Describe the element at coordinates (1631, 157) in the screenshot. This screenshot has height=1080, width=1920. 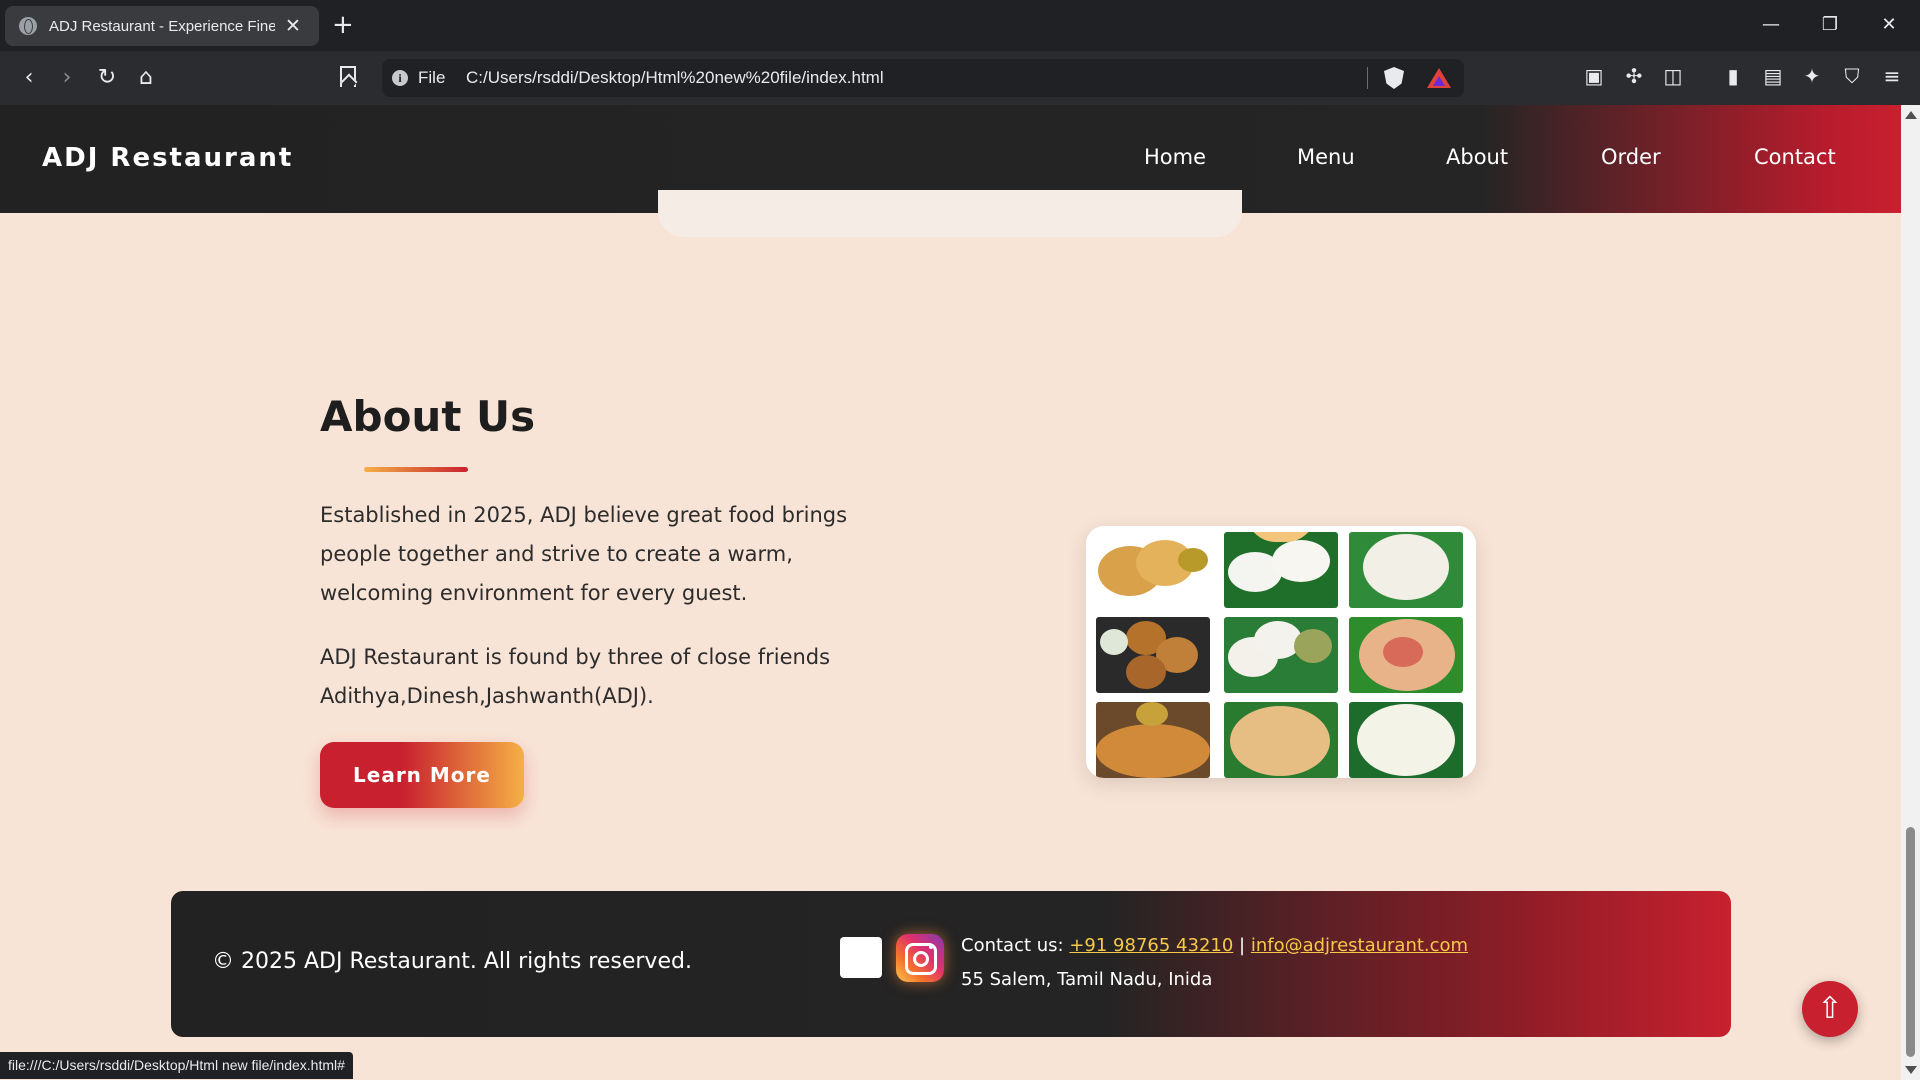
I see `nav-order: Order` at that location.